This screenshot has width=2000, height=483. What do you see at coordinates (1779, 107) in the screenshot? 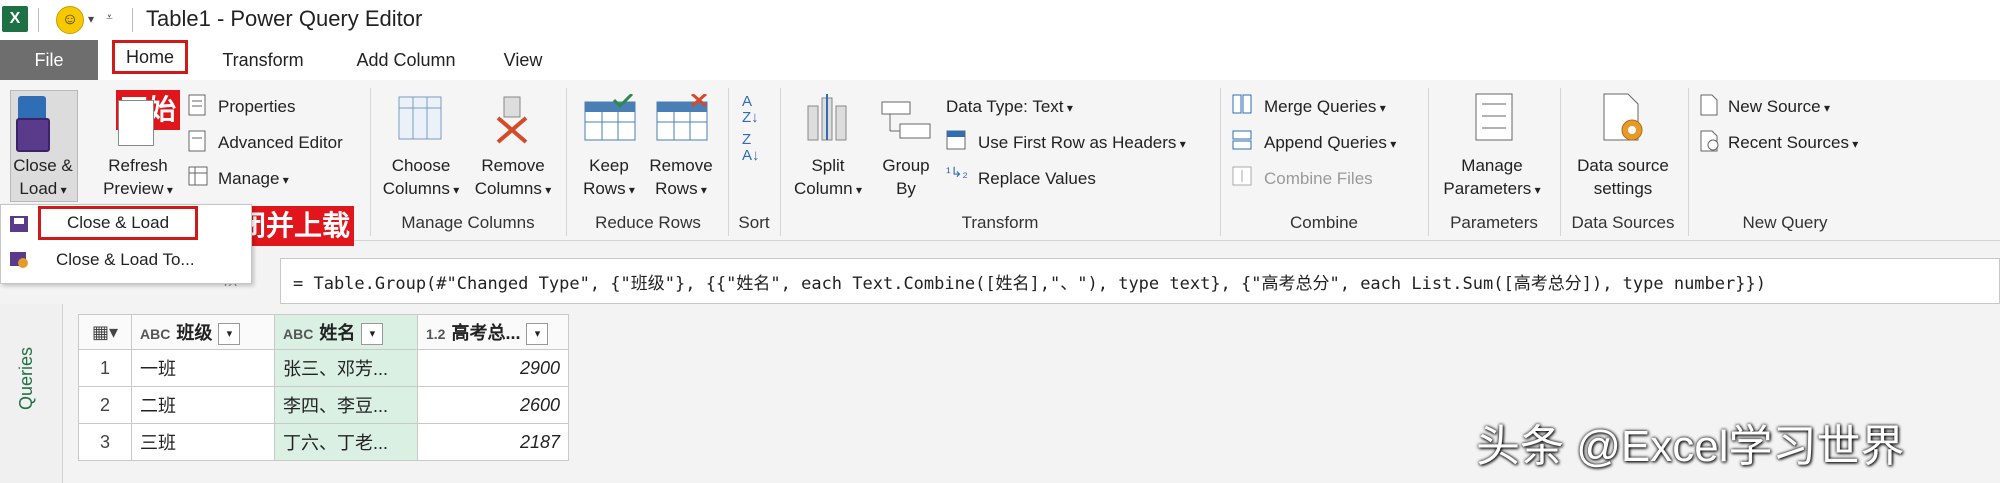
I see `new-source-button: New Source` at bounding box center [1779, 107].